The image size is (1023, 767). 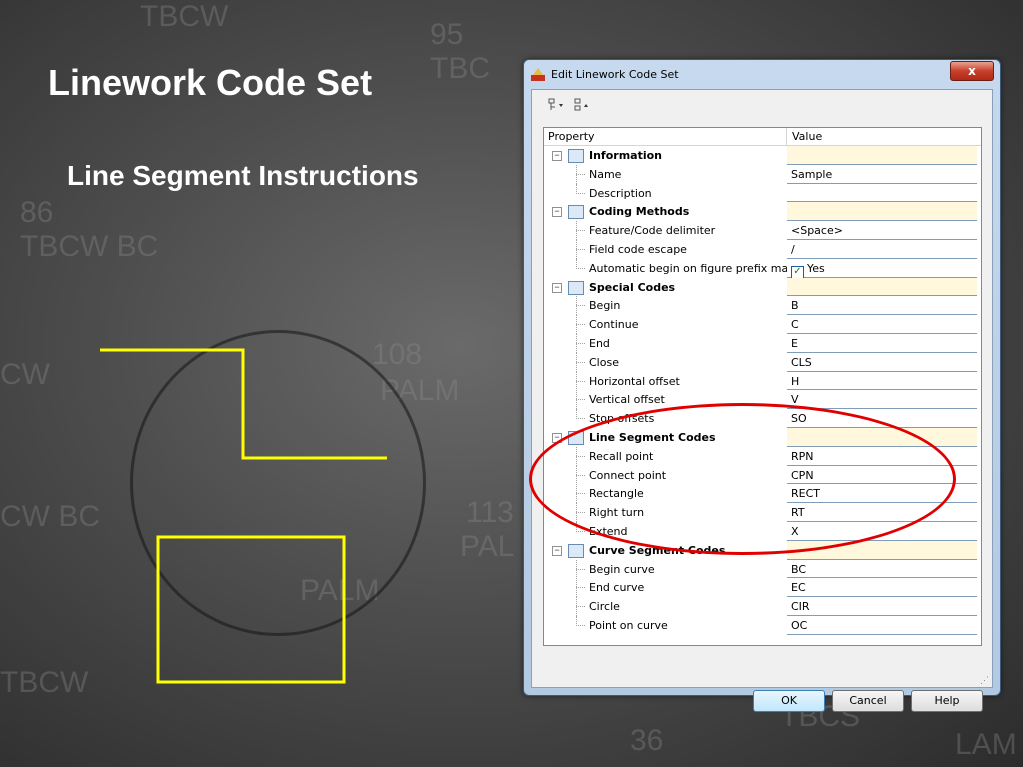 What do you see at coordinates (794, 343) in the screenshot?
I see `property-value: E` at bounding box center [794, 343].